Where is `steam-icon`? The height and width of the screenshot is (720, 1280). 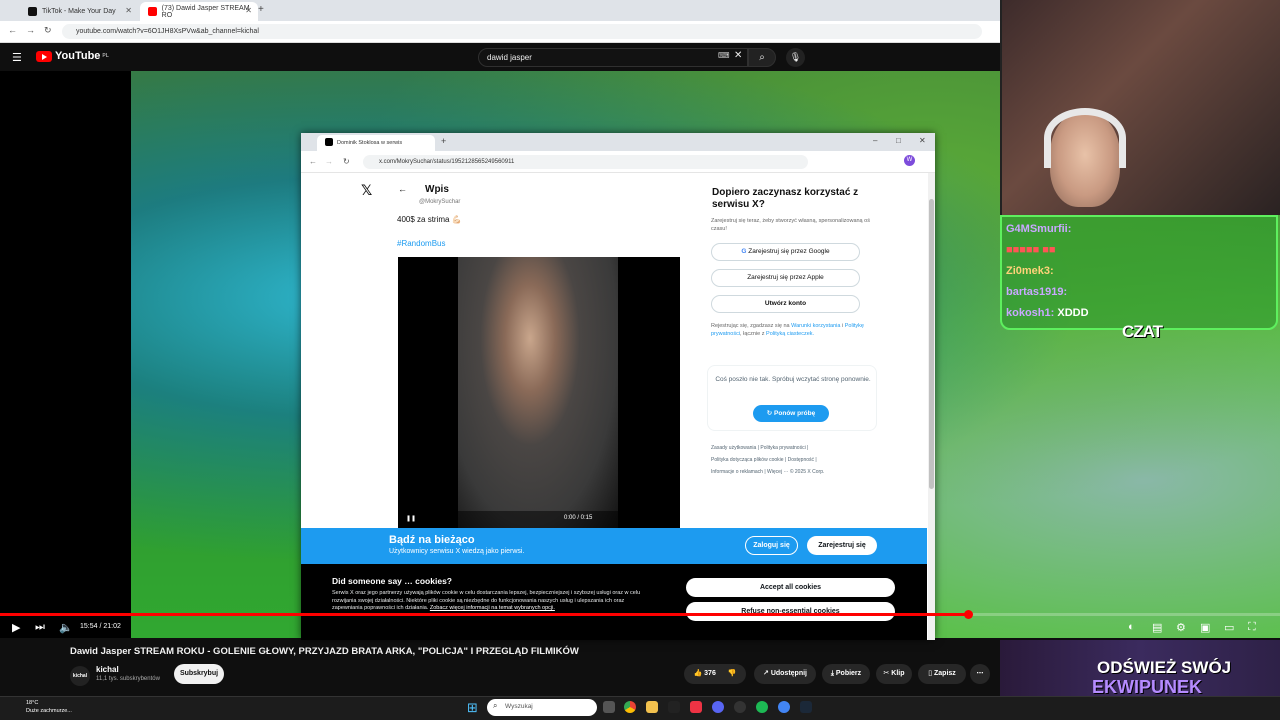 steam-icon is located at coordinates (806, 707).